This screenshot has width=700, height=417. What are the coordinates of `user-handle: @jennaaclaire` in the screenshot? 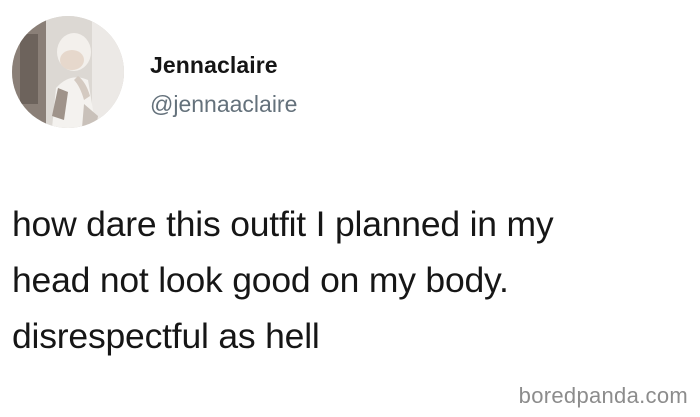 It's located at (223, 104).